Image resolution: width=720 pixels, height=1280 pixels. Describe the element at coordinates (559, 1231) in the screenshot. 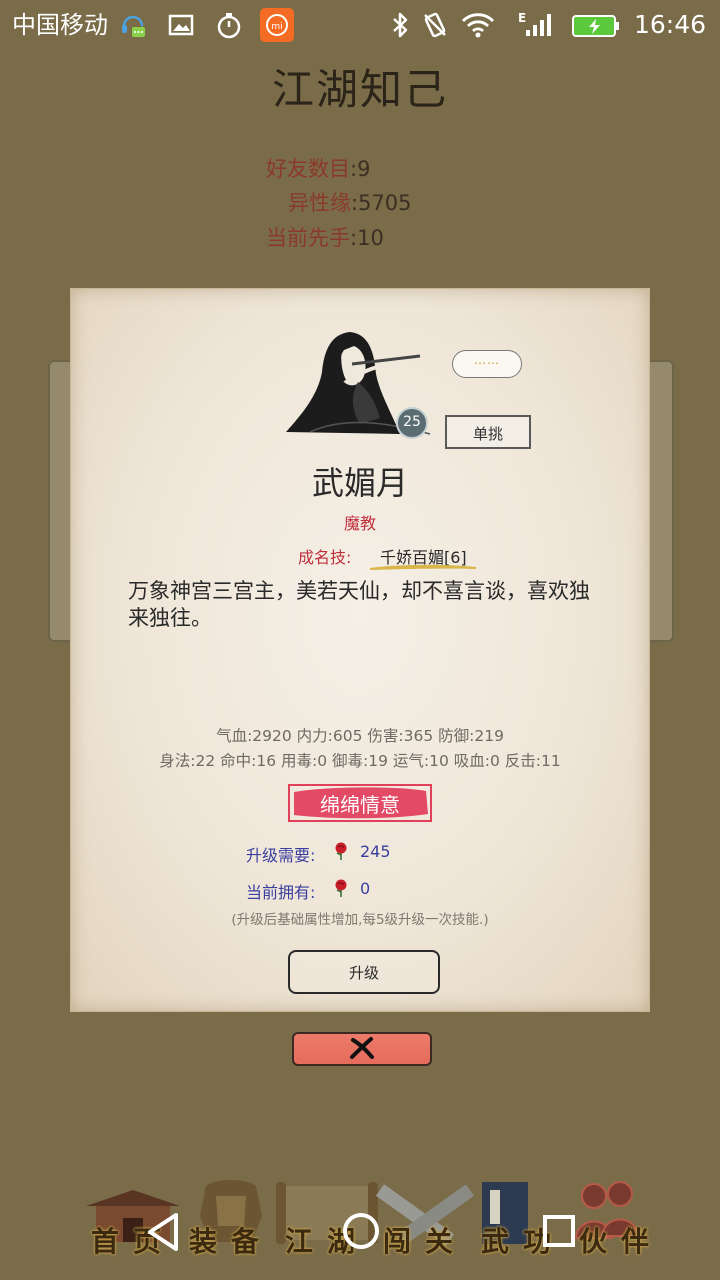

I see `recent-apps-icon` at that location.